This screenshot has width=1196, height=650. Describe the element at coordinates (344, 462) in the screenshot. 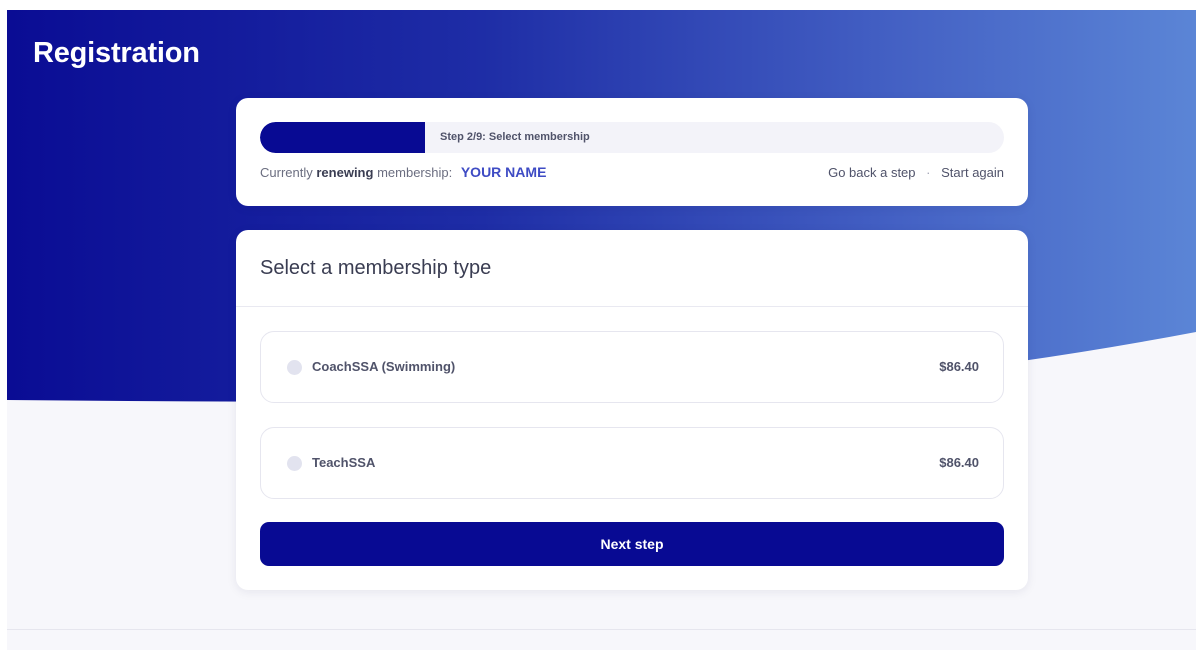

I see `option-label: TeachSSA` at that location.